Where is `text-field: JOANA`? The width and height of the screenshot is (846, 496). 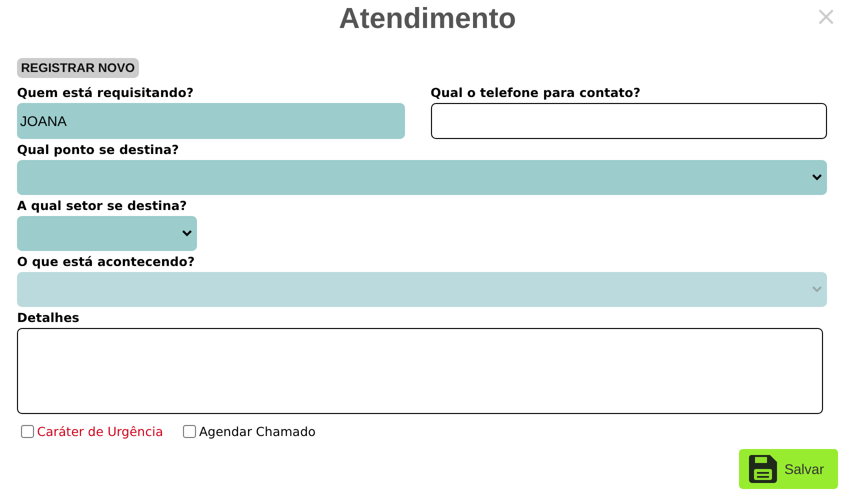
text-field: JOANA is located at coordinates (211, 121).